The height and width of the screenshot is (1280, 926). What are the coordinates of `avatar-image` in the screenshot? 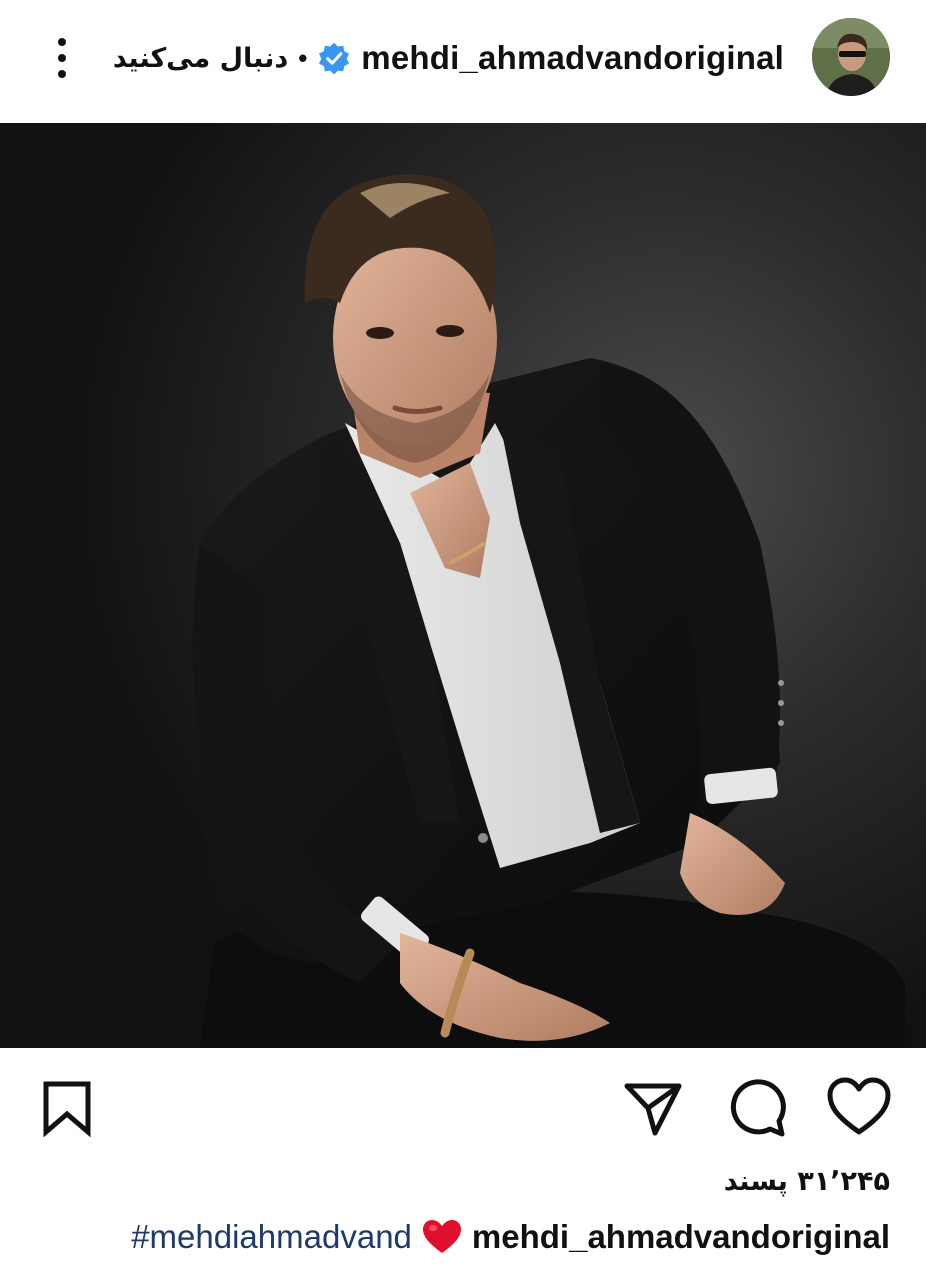 It's located at (851, 57).